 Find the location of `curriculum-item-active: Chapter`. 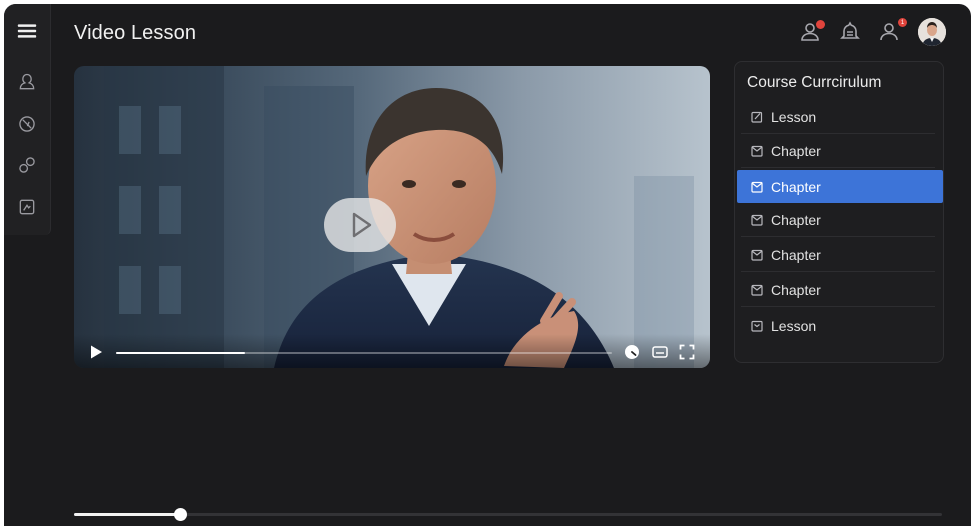

curriculum-item-active: Chapter is located at coordinates (840, 186).